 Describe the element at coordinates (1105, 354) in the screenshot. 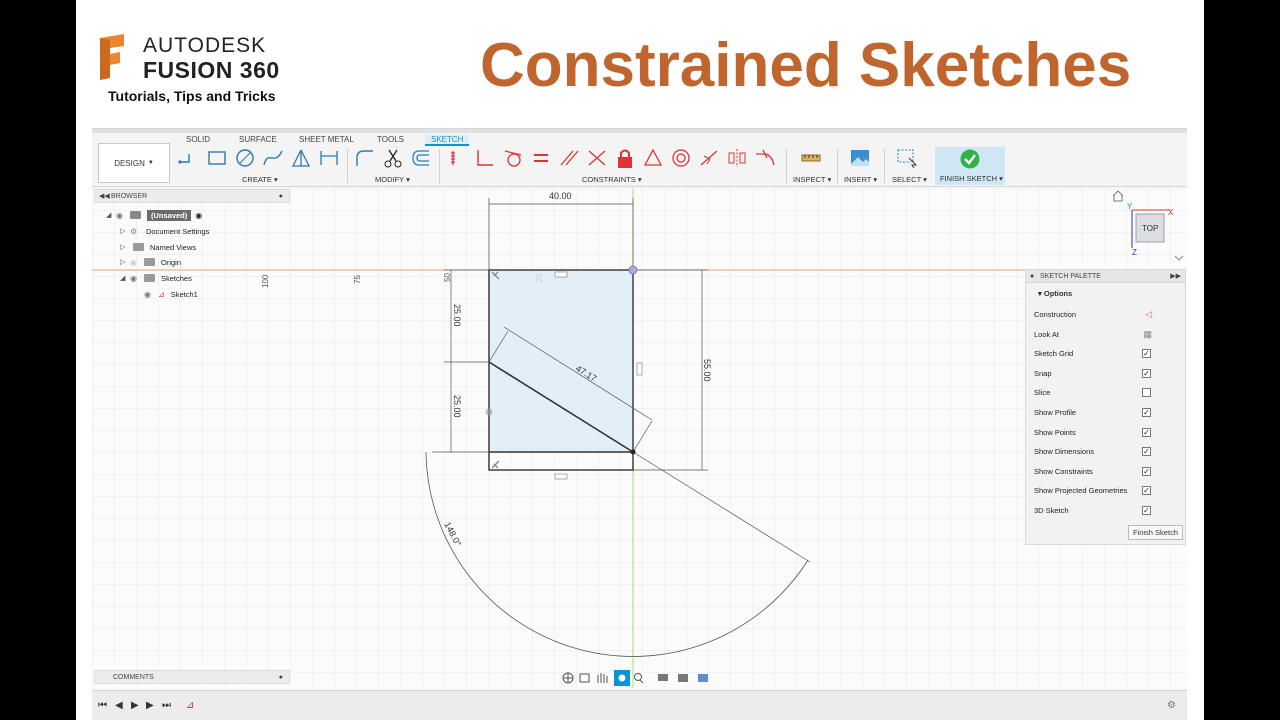

I see `palette-option: Sketch Grid ✓` at that location.